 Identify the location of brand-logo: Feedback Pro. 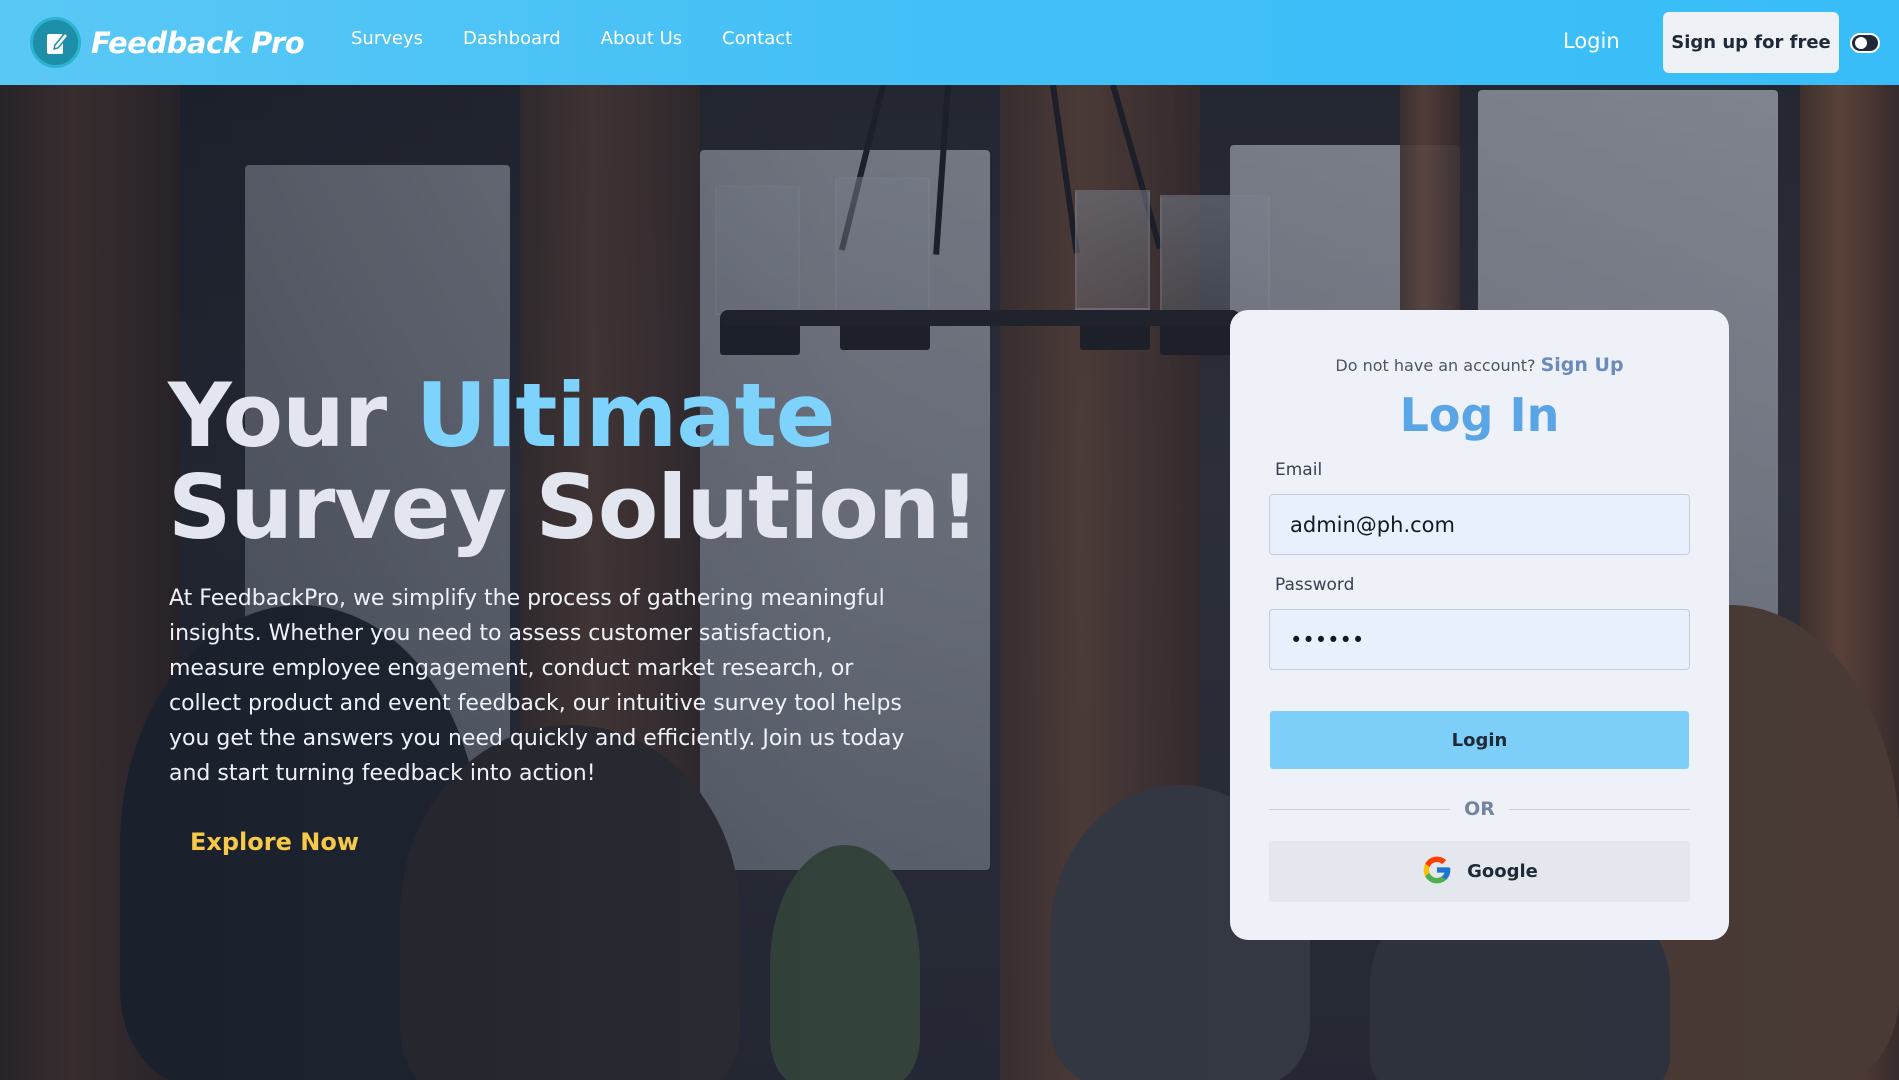
(167, 42).